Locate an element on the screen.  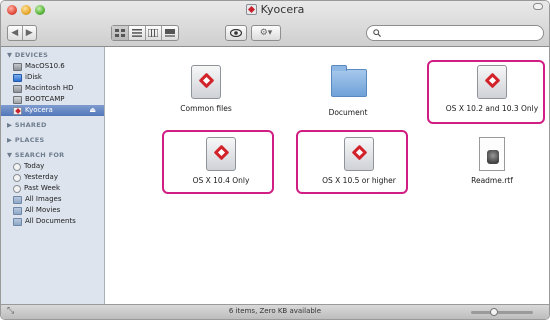
sidebar-item-kyocera: Kyocera ⏏ is located at coordinates (52, 110).